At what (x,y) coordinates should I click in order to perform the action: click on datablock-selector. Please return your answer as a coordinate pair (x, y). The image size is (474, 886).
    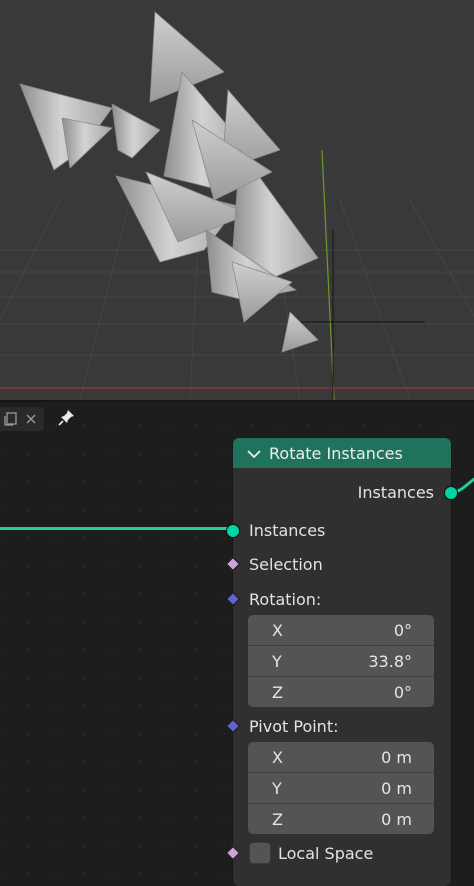
    Looking at the image, I should click on (22, 419).